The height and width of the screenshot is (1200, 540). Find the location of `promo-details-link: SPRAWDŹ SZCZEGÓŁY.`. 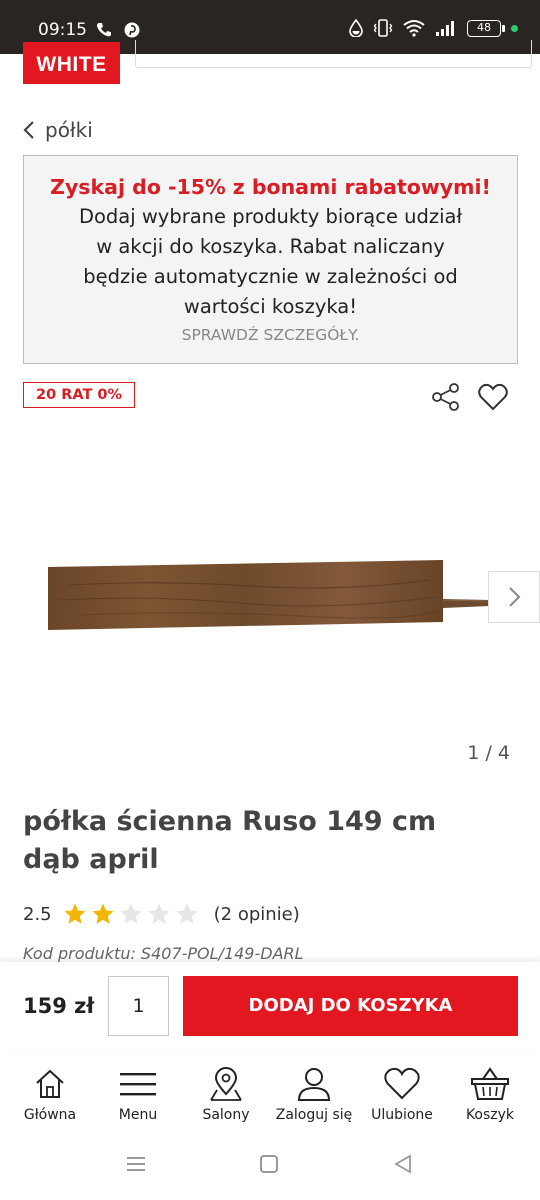

promo-details-link: SPRAWDŹ SZCZEGÓŁY. is located at coordinates (270, 335).